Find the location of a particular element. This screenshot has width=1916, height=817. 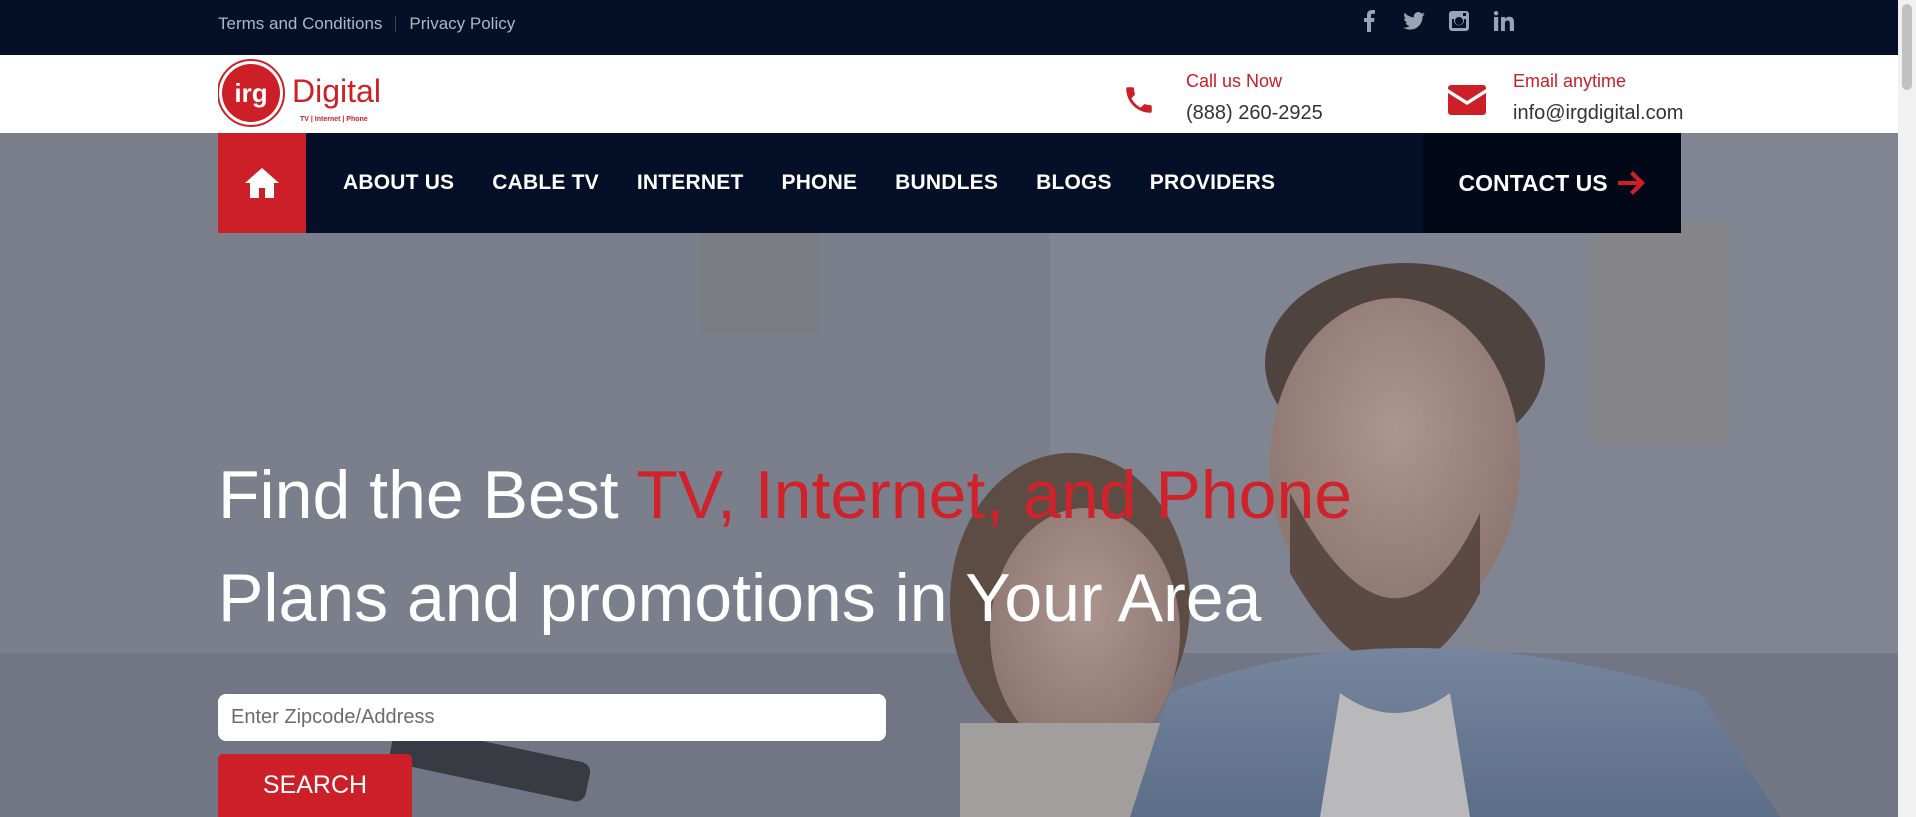

divider is located at coordinates (396, 24).